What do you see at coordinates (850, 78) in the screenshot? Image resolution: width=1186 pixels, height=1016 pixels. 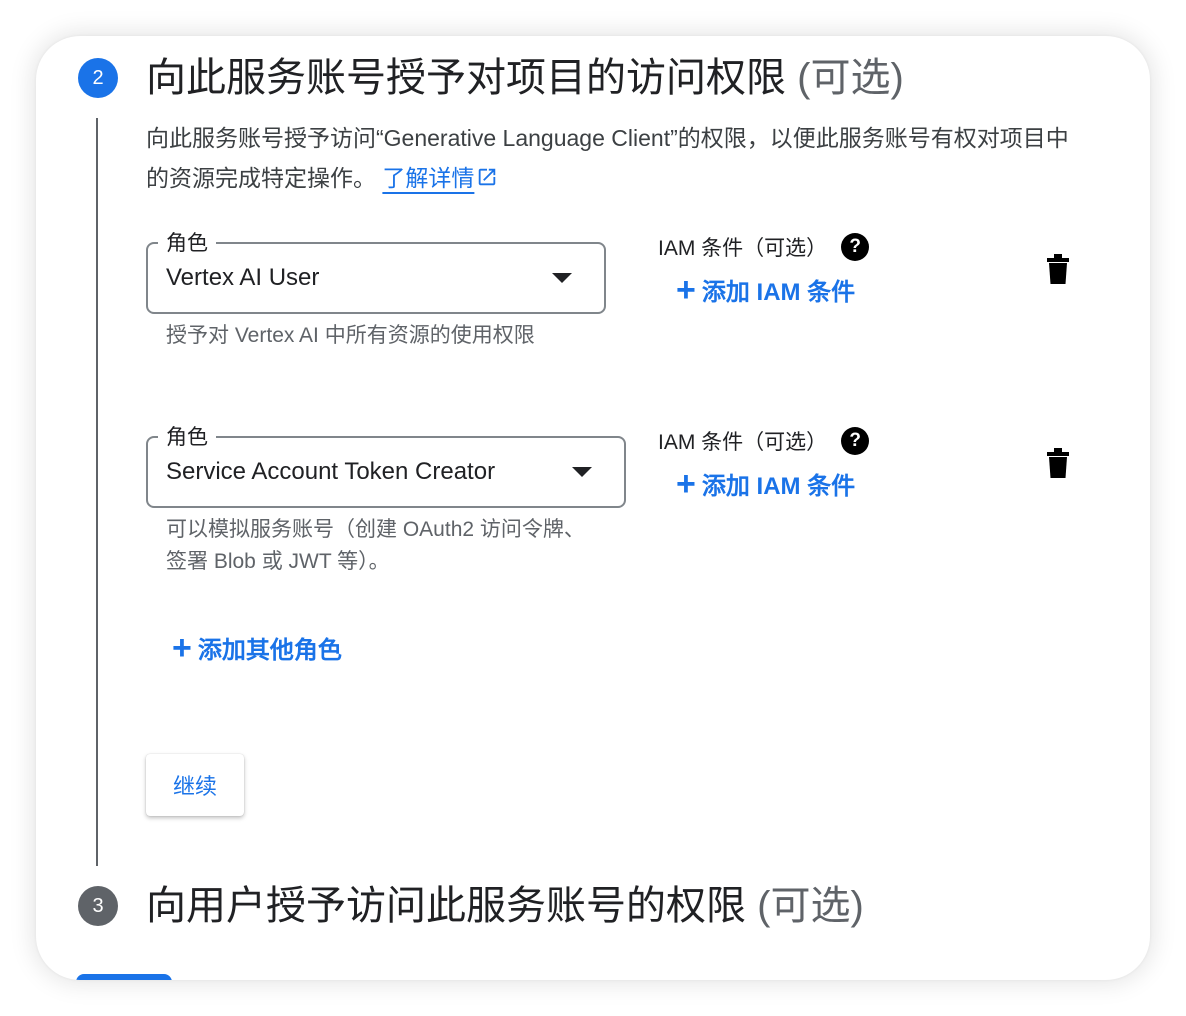 I see `step-2-optional-label: (可选)` at bounding box center [850, 78].